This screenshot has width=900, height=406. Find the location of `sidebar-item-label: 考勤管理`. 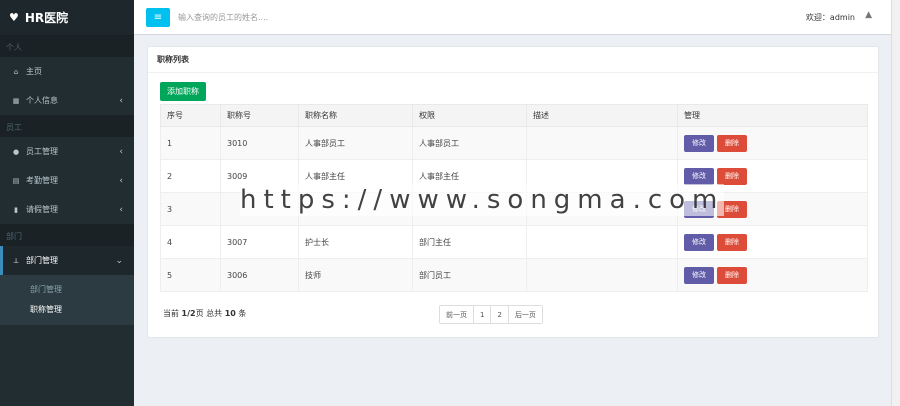

sidebar-item-label: 考勤管理 is located at coordinates (42, 180).